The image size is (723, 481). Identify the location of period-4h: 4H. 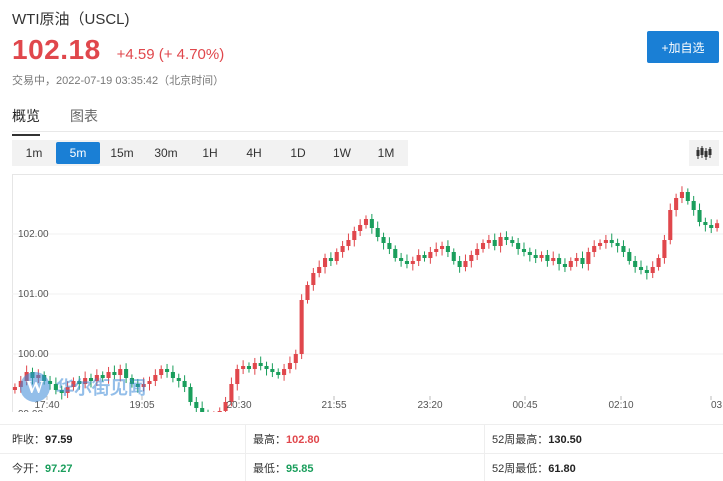
(254, 153).